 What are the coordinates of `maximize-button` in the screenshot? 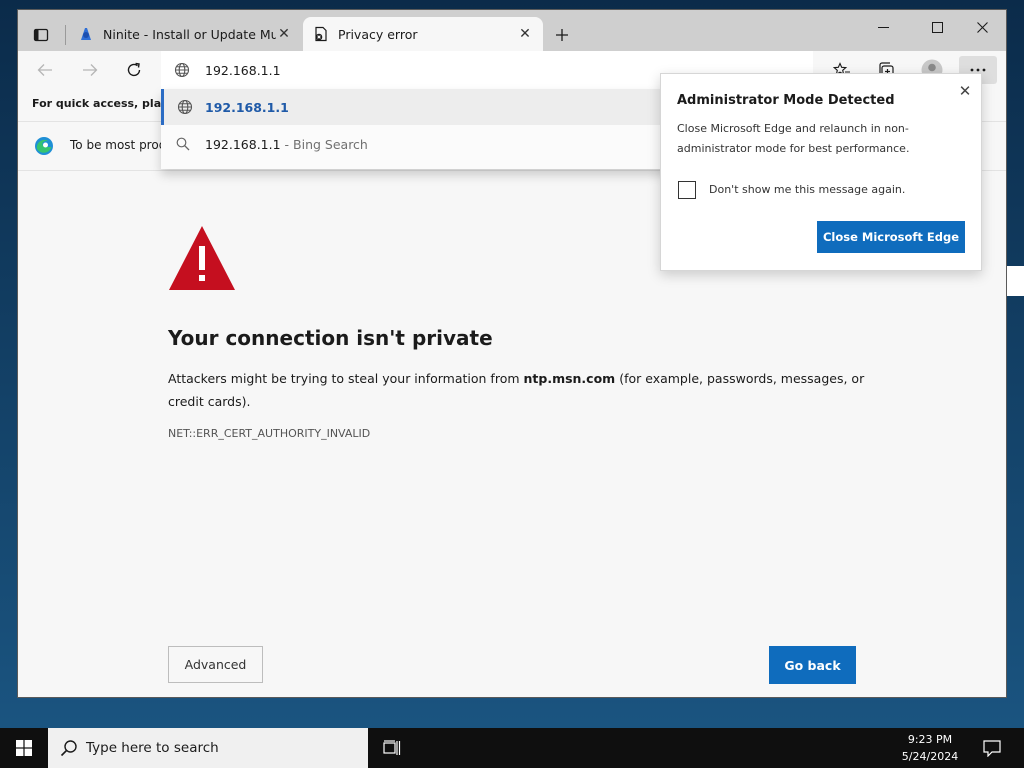 It's located at (937, 27).